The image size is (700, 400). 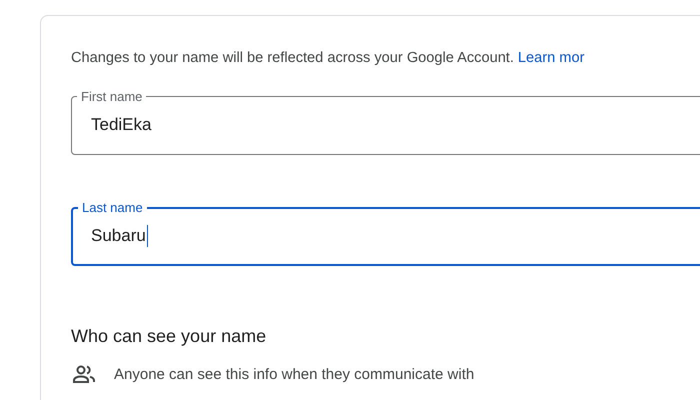 What do you see at coordinates (294, 374) in the screenshot?
I see `visibility-text: Anyone can see this info when they communicate with` at bounding box center [294, 374].